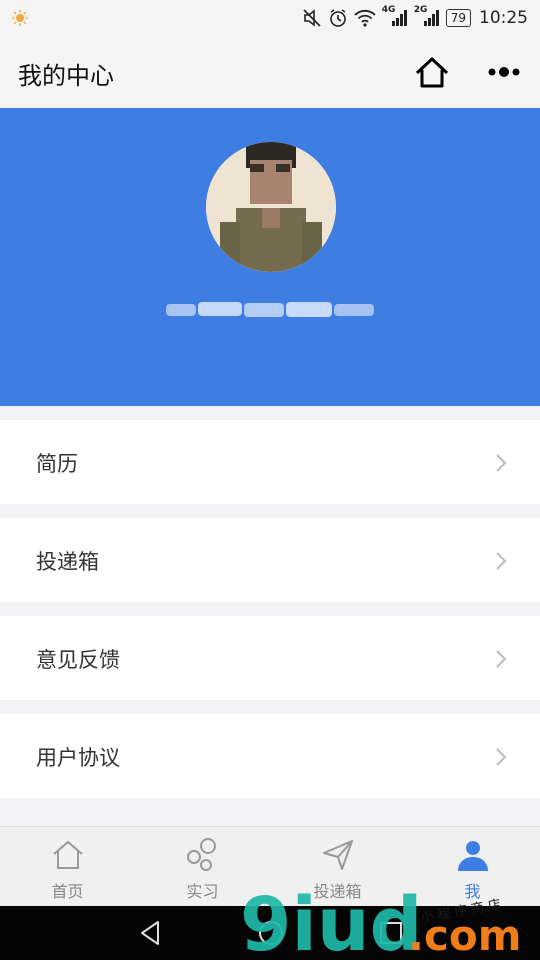 The width and height of the screenshot is (540, 960). What do you see at coordinates (78, 660) in the screenshot?
I see `menu-item-label: 意见反馈` at bounding box center [78, 660].